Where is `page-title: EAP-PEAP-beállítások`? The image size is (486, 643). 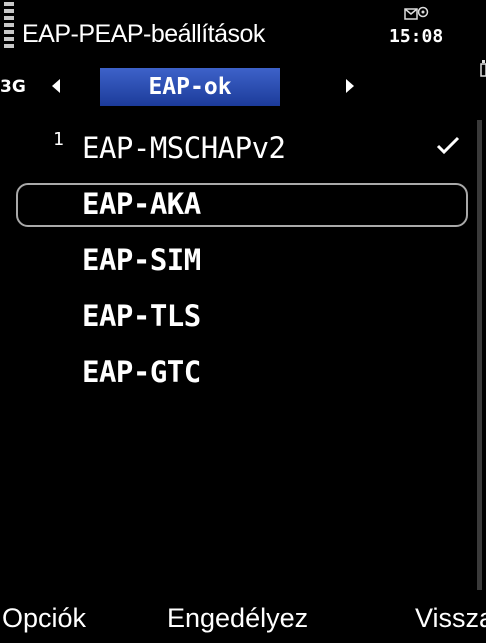 page-title: EAP-PEAP-beállítások is located at coordinates (143, 34).